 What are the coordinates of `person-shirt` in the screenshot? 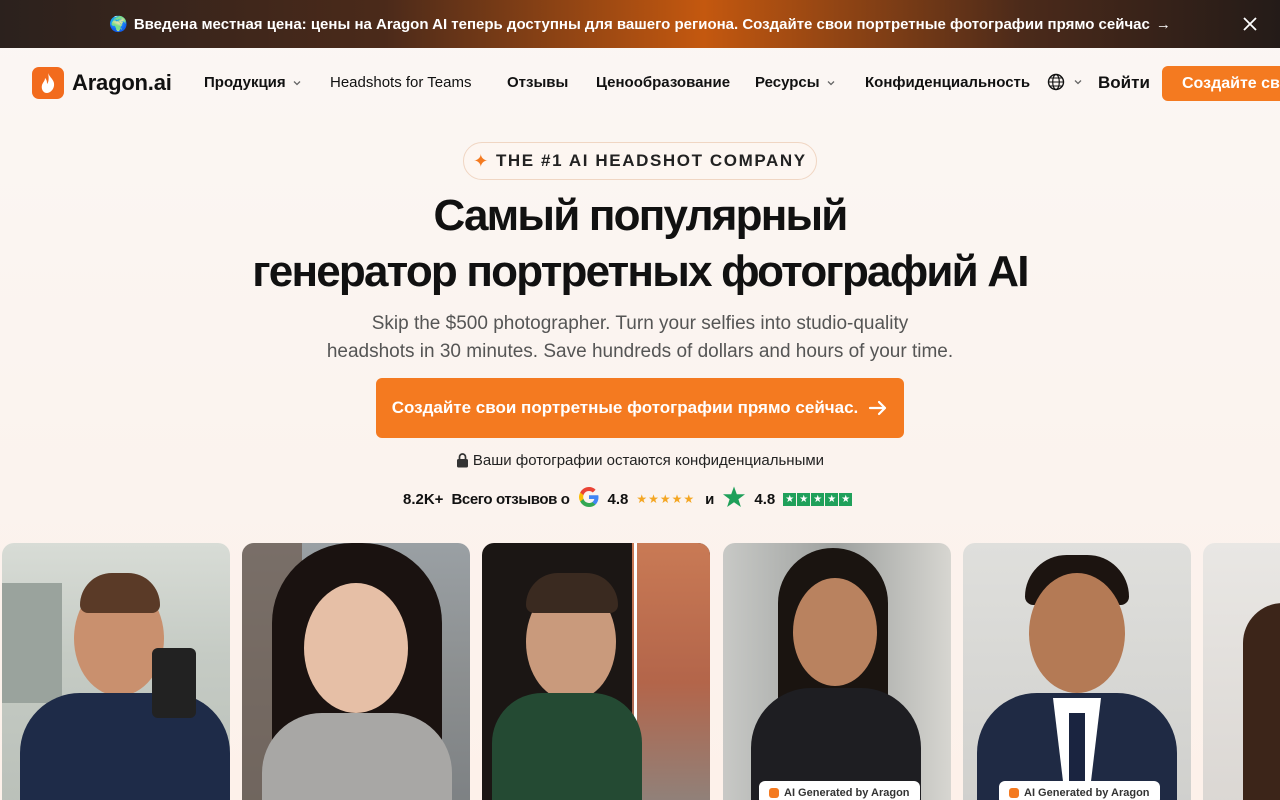 It's located at (125, 746).